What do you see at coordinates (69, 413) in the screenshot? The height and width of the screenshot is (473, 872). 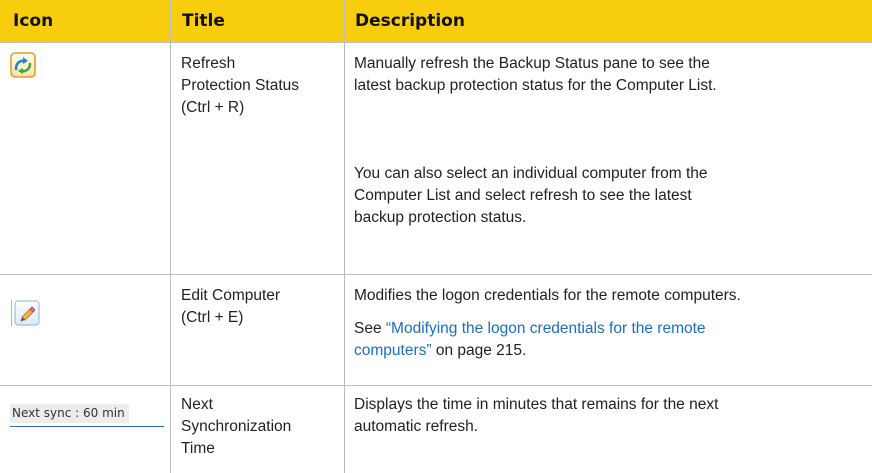 I see `next-sync-indicator: Next sync : 60 min` at bounding box center [69, 413].